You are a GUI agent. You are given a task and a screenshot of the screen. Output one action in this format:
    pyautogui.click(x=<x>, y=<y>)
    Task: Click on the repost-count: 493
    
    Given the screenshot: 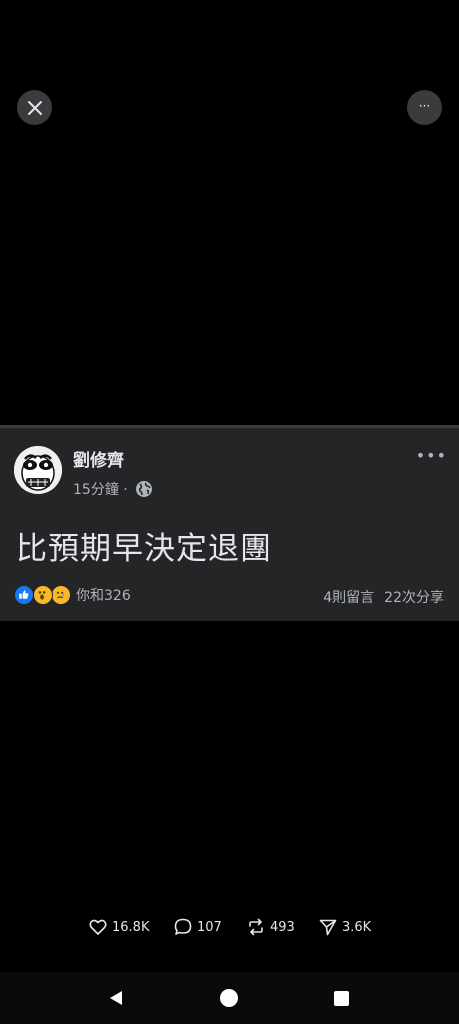 What is the action you would take?
    pyautogui.click(x=282, y=927)
    